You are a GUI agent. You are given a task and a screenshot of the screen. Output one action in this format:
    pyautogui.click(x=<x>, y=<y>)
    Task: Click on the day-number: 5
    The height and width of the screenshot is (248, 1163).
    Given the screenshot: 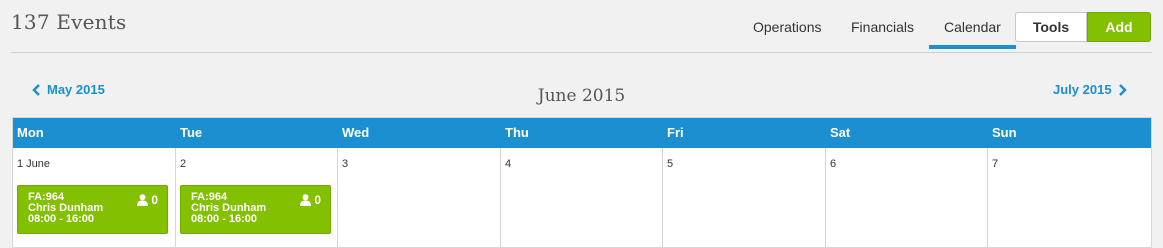 What is the action you would take?
    pyautogui.click(x=670, y=164)
    